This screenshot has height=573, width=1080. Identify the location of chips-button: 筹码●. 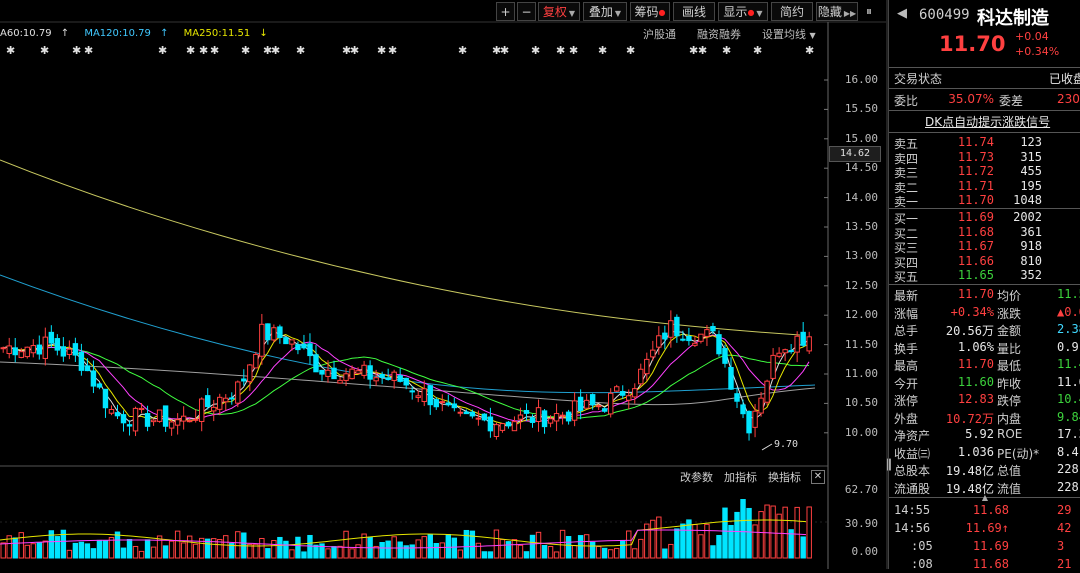
(650, 11).